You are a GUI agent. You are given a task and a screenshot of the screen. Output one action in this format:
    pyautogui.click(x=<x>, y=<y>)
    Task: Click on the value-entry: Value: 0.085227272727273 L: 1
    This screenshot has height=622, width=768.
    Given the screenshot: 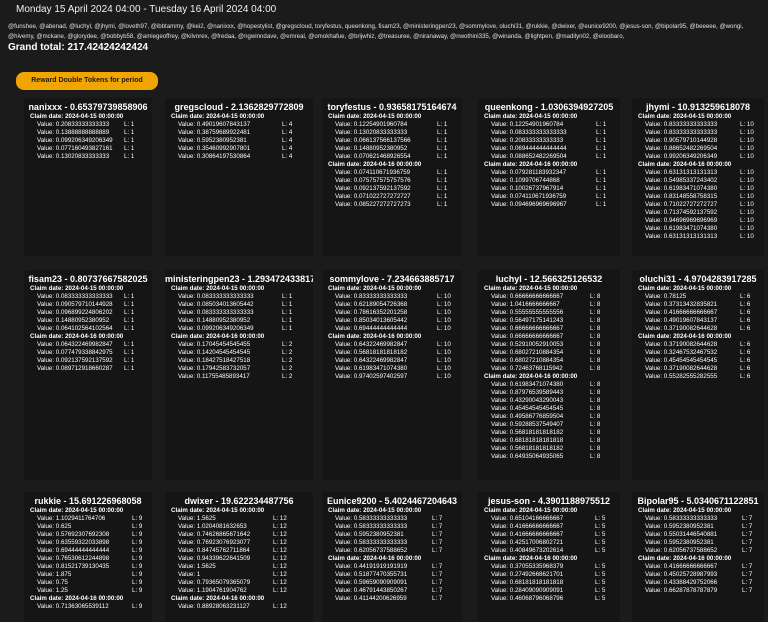 What is the action you would take?
    pyautogui.click(x=392, y=205)
    